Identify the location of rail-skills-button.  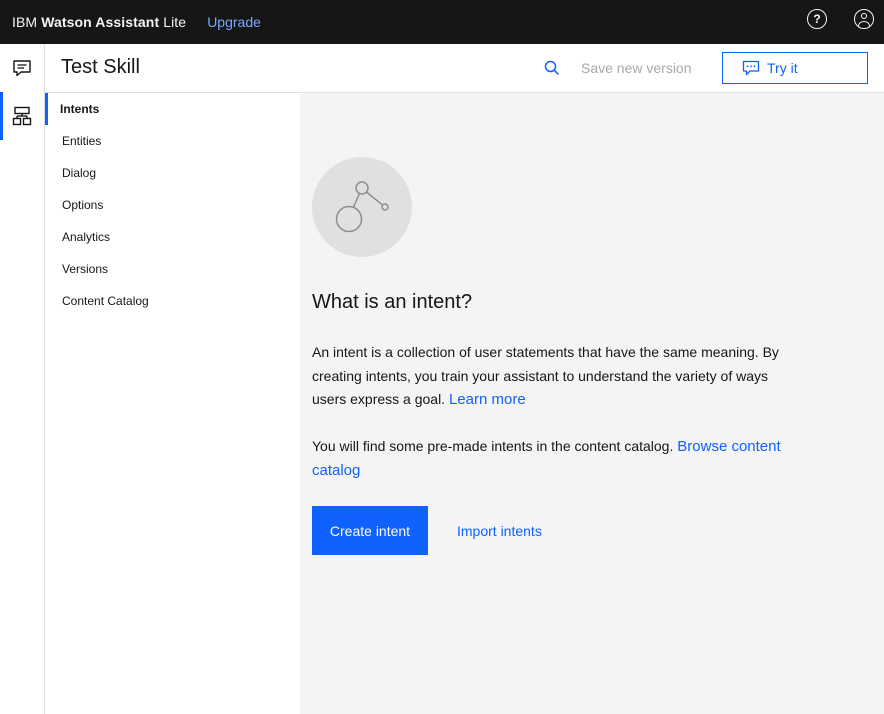
(22, 116).